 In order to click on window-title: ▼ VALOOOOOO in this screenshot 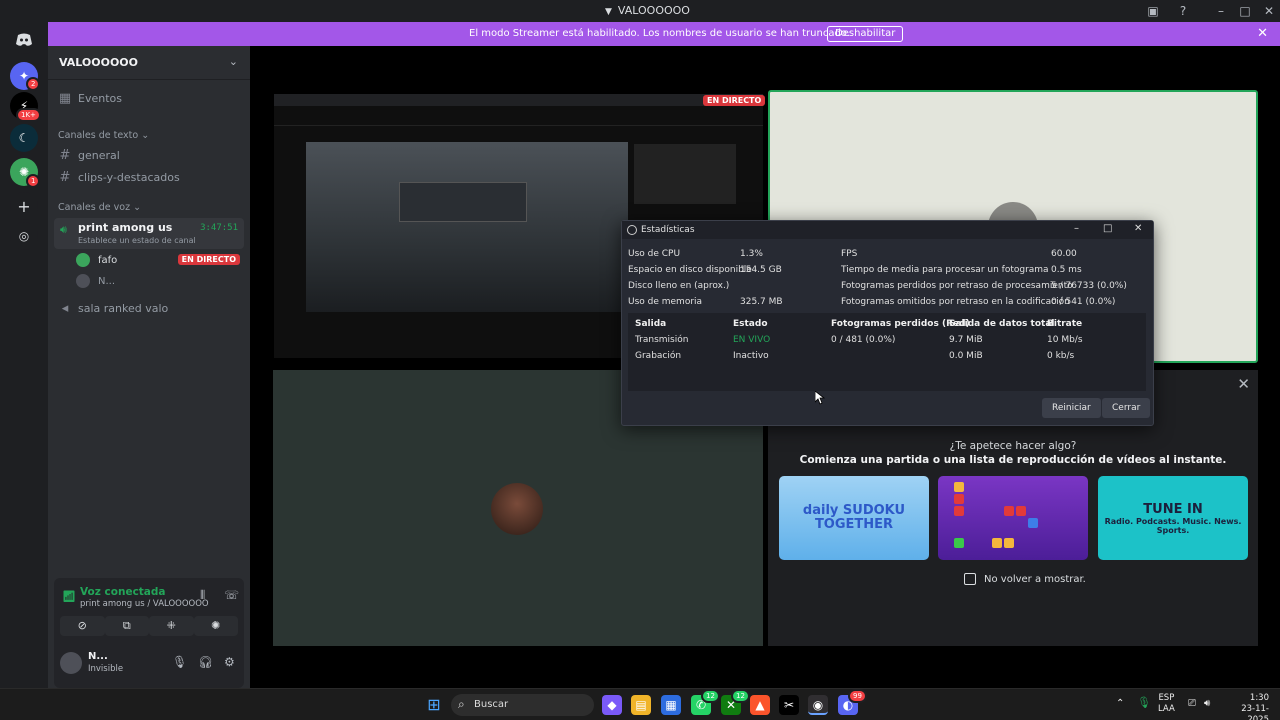, I will do `click(647, 10)`.